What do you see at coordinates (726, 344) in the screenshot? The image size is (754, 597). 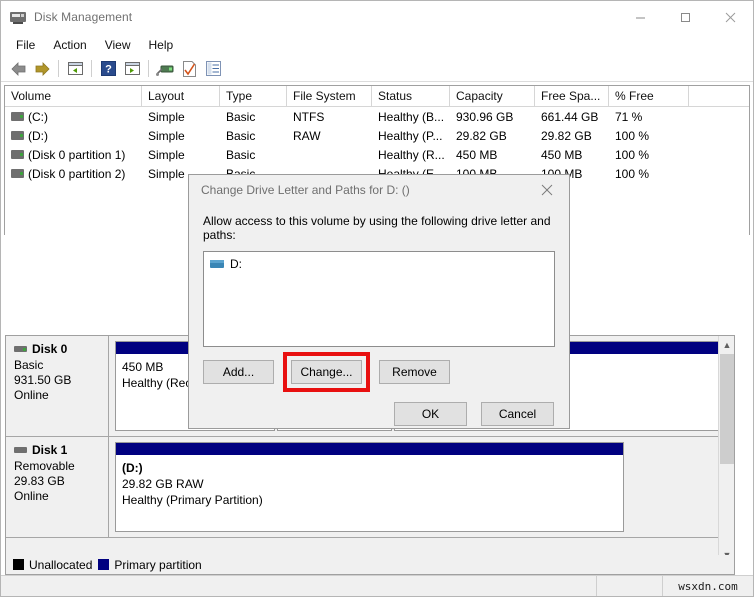 I see `scroll-up-icon: ▲` at bounding box center [726, 344].